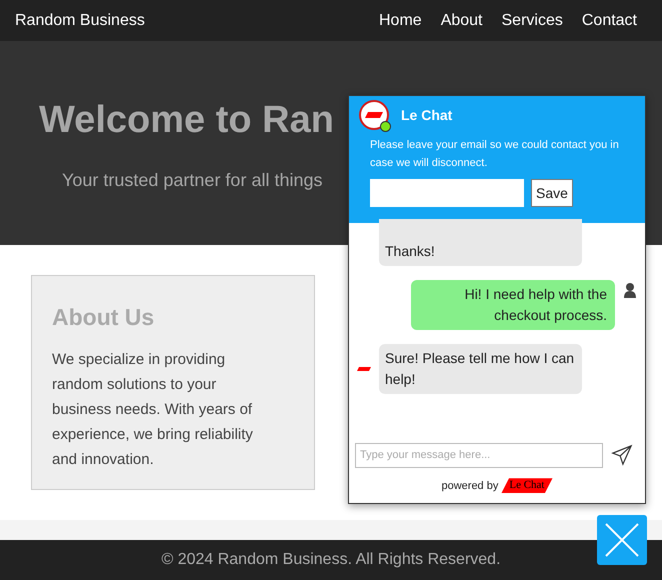  What do you see at coordinates (513, 305) in the screenshot?
I see `user-message: Hi! I need help with the checkout process.` at bounding box center [513, 305].